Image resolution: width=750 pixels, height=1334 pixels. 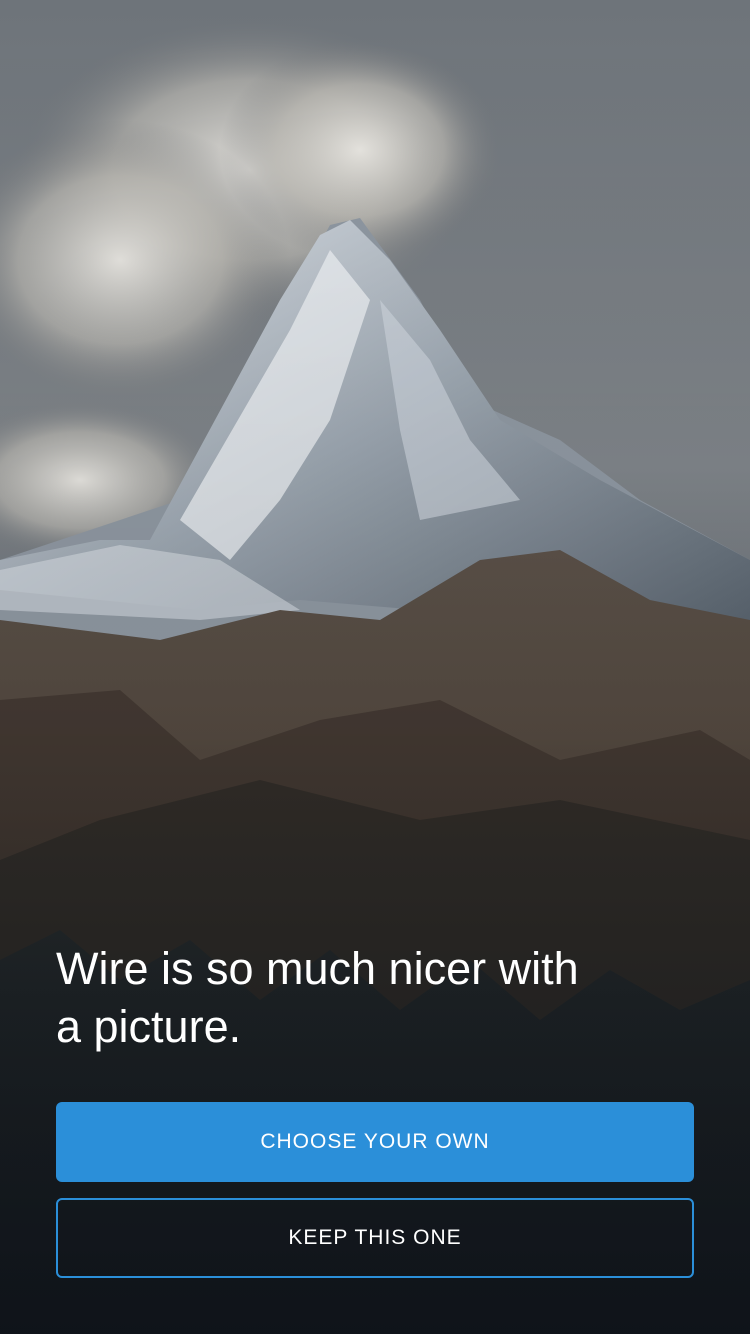 I want to click on prompt-section: Wire is so much nicer with a picture., so click(x=375, y=998).